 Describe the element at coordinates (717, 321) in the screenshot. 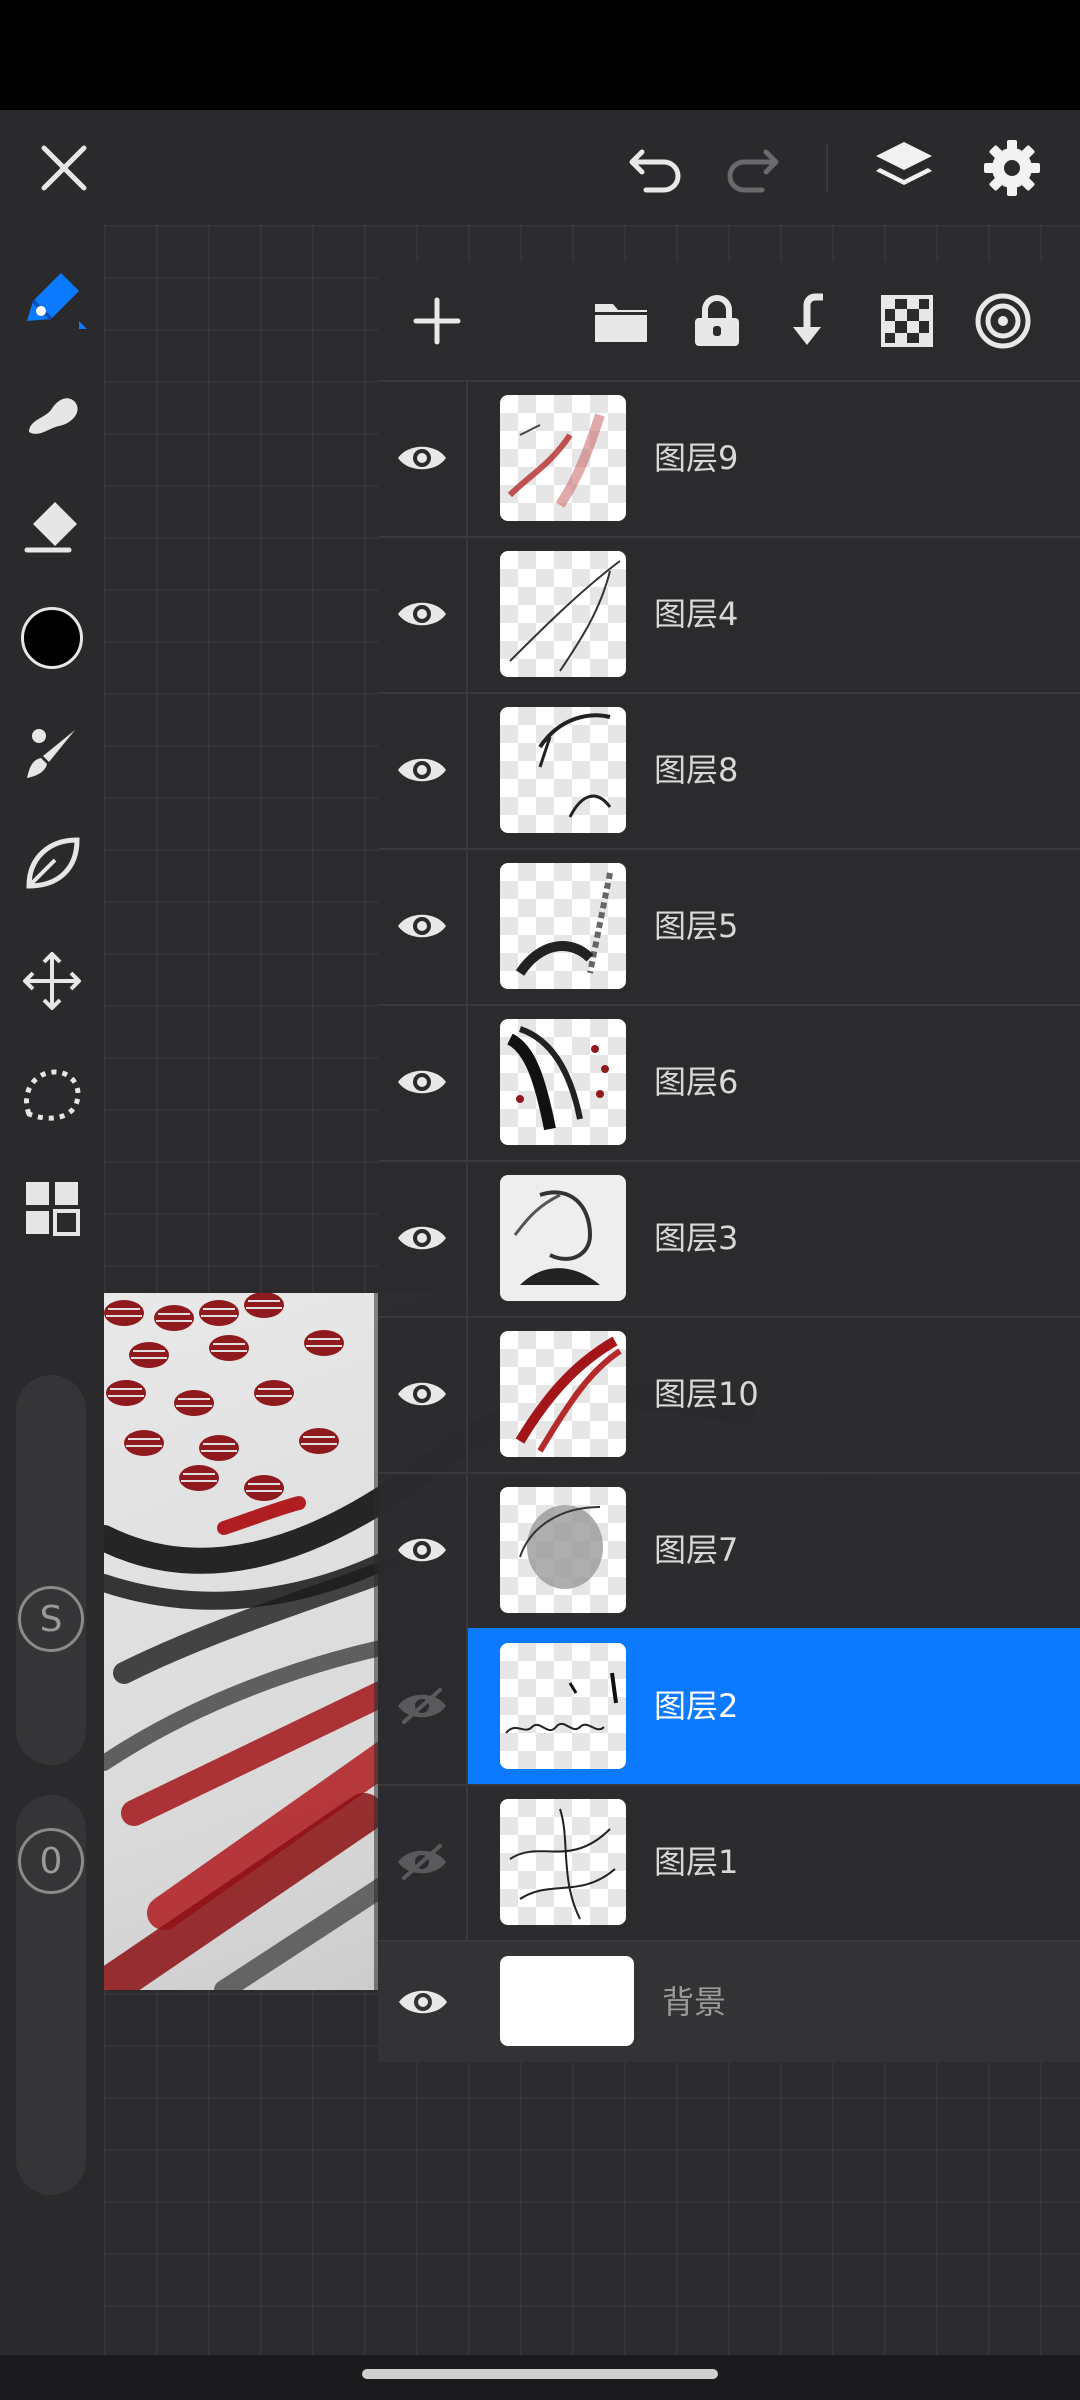

I see `lock-icon` at that location.